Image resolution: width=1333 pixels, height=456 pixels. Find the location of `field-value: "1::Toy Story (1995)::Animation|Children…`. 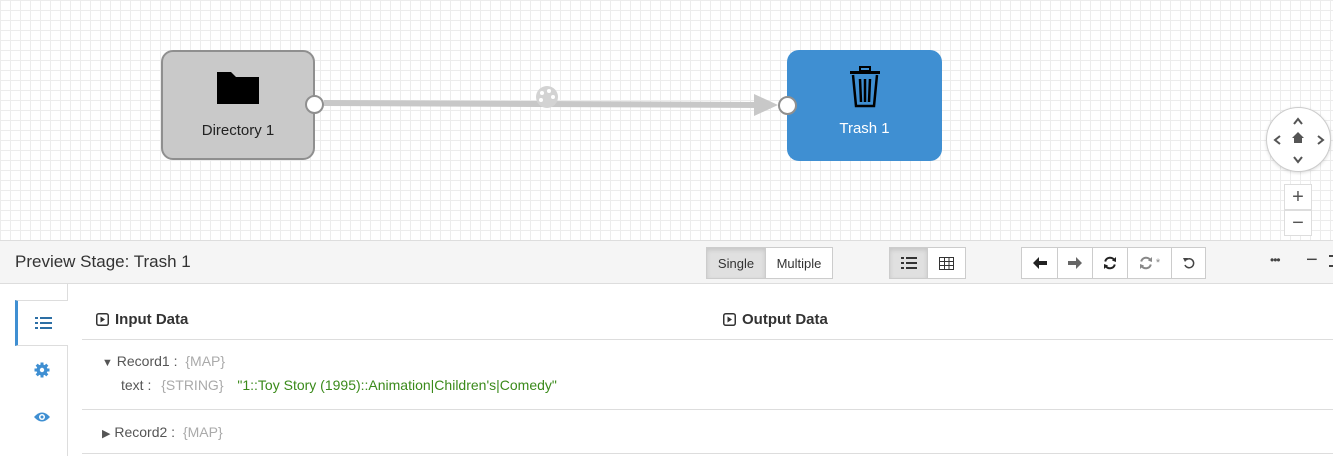

field-value: "1::Toy Story (1995)::Animation|Children… is located at coordinates (397, 385).